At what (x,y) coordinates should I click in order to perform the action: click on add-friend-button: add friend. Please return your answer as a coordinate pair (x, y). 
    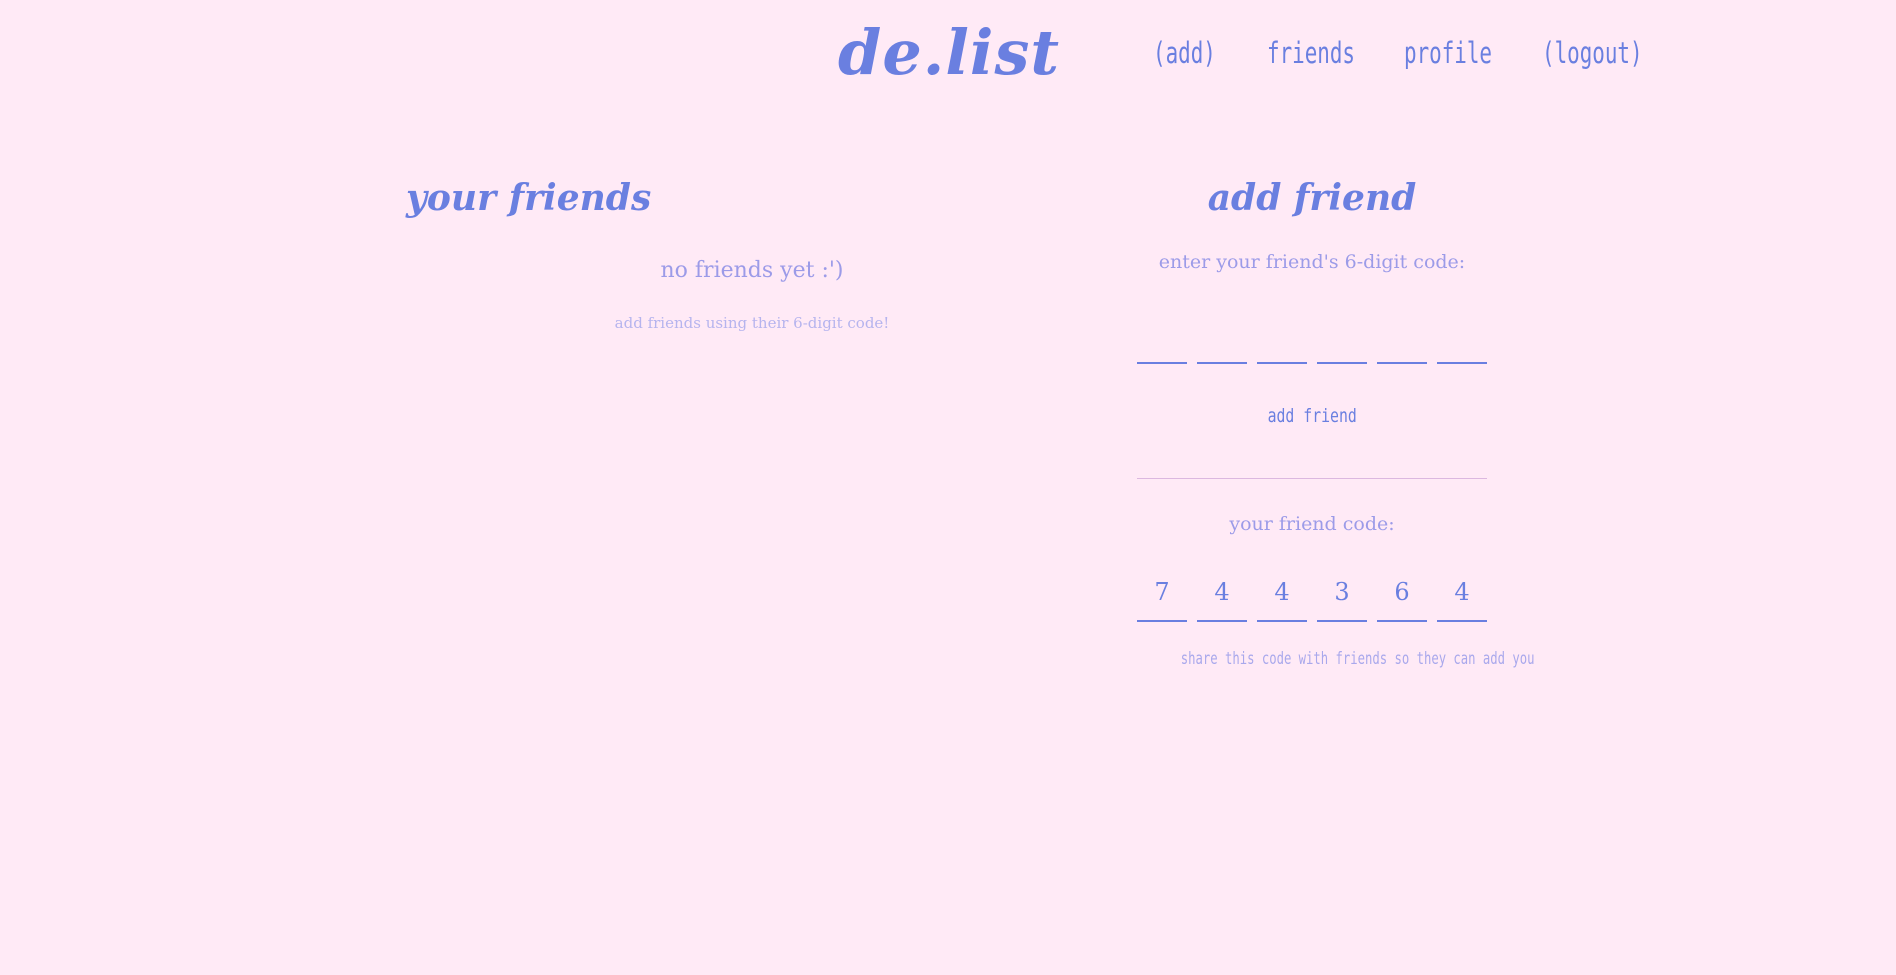
    Looking at the image, I should click on (1312, 416).